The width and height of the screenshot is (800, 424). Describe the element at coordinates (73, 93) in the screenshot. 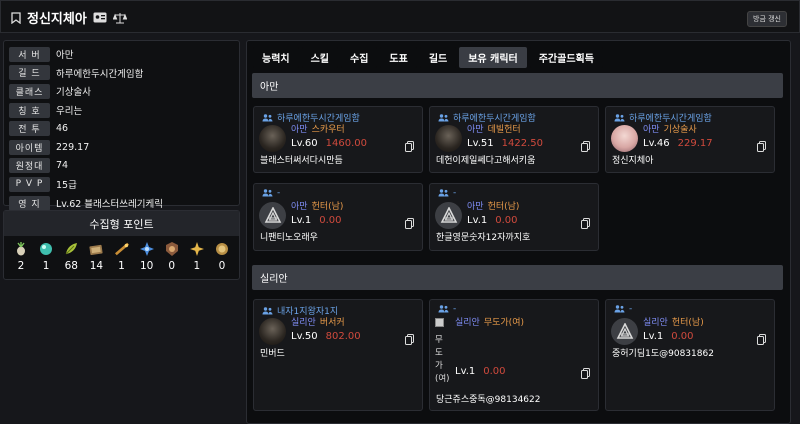

I see `profile-value: 기상술사` at that location.